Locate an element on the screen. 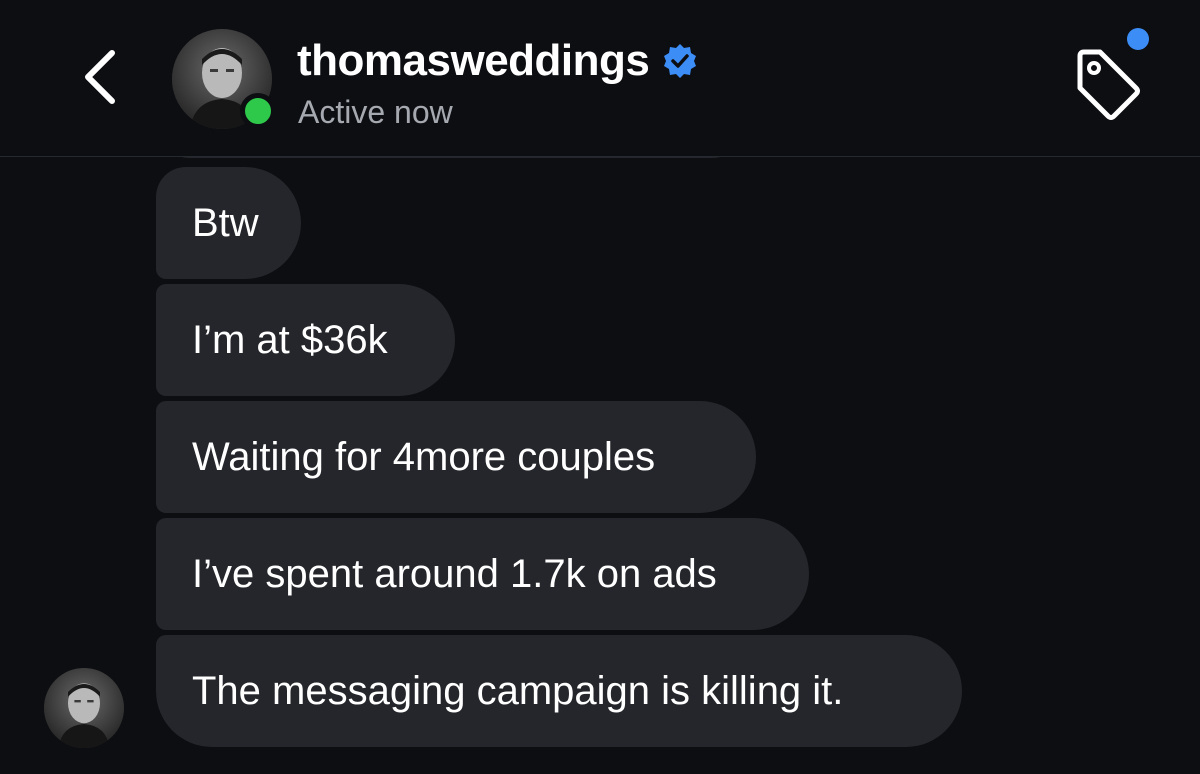 The width and height of the screenshot is (1200, 774). tag-icon is located at coordinates (1108, 84).